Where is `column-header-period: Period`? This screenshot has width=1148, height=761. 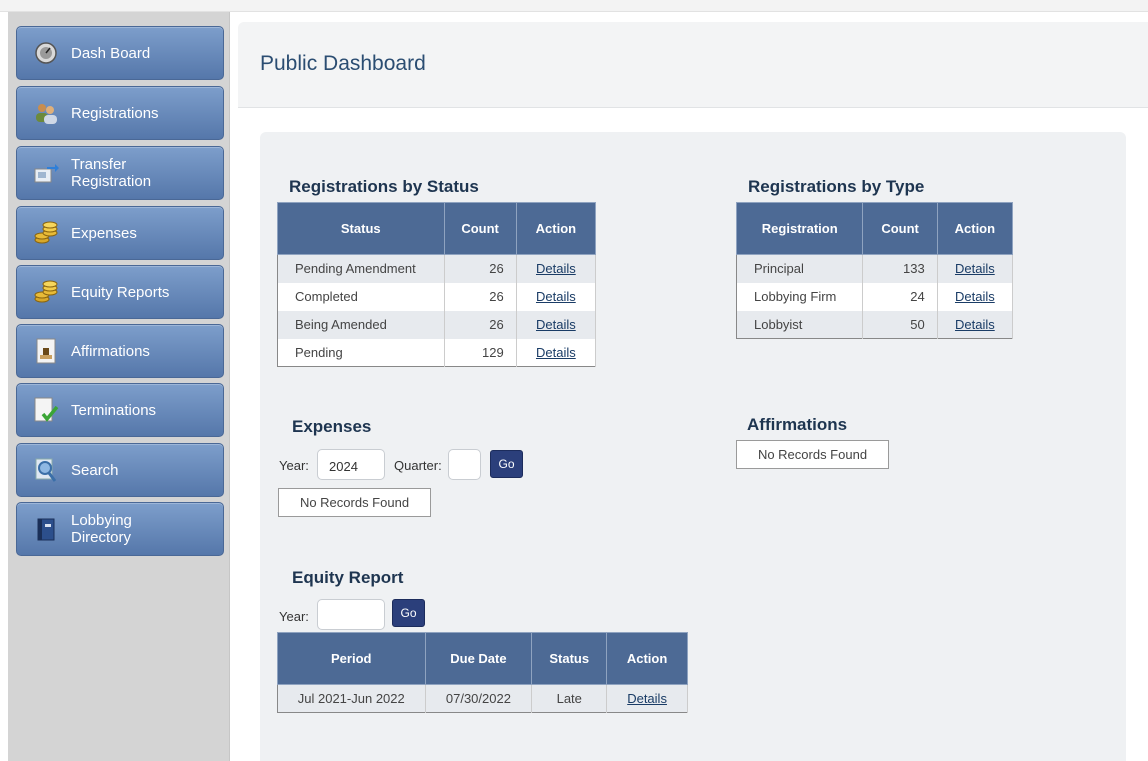
column-header-period: Period is located at coordinates (351, 658).